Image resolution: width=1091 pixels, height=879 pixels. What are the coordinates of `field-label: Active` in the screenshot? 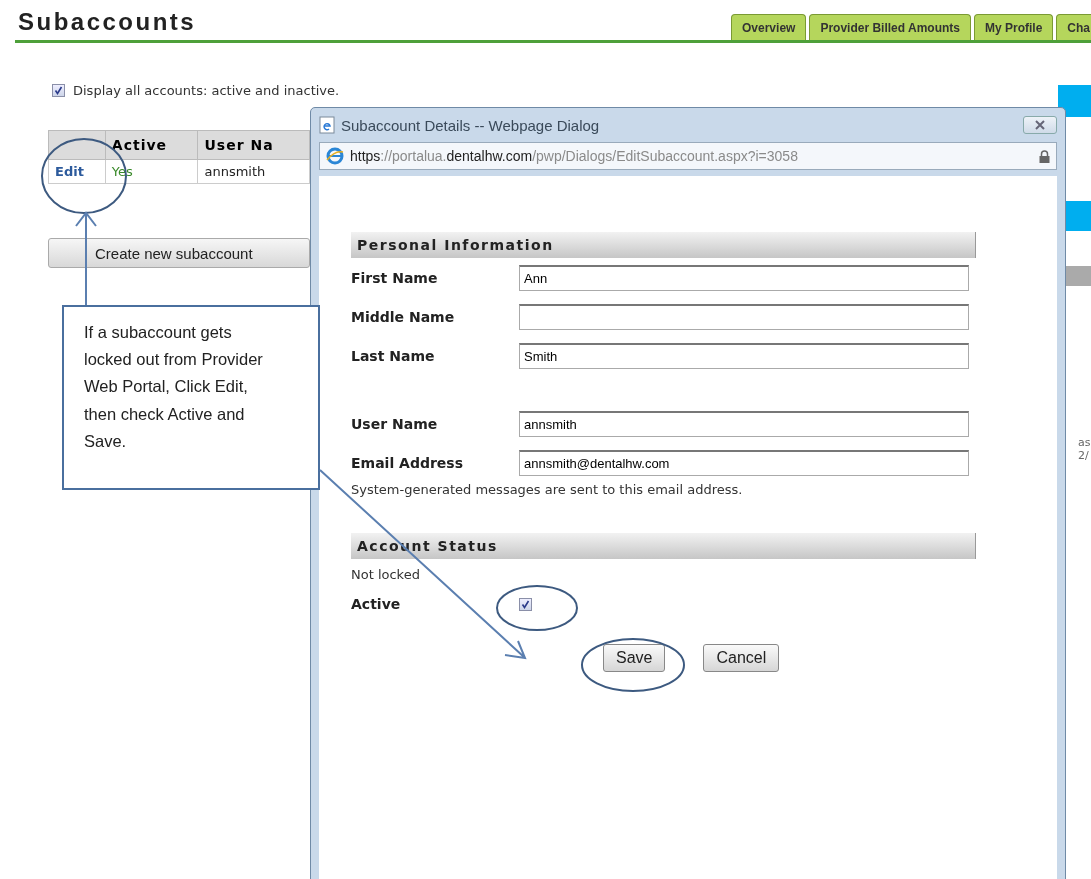 It's located at (376, 604).